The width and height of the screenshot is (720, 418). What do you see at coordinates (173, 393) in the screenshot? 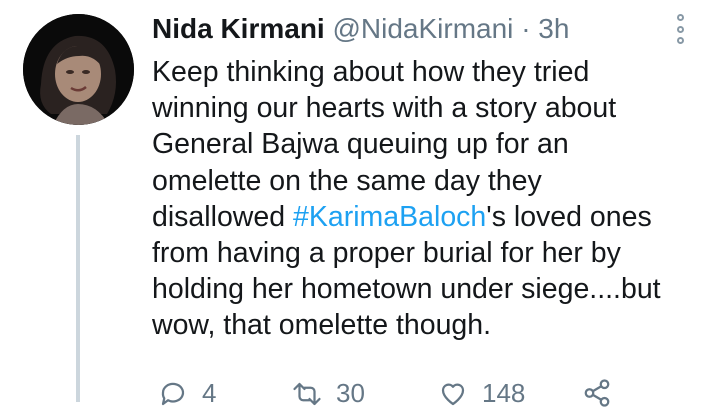
I see `reply-icon` at bounding box center [173, 393].